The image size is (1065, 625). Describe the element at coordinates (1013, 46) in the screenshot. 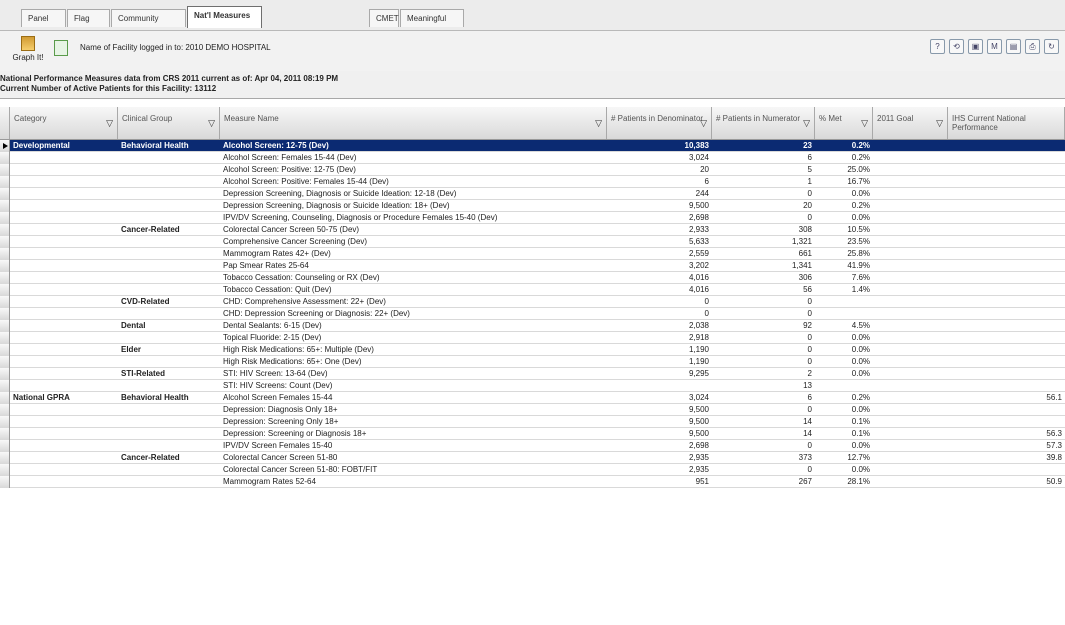

I see `excel-icon: ▤` at that location.